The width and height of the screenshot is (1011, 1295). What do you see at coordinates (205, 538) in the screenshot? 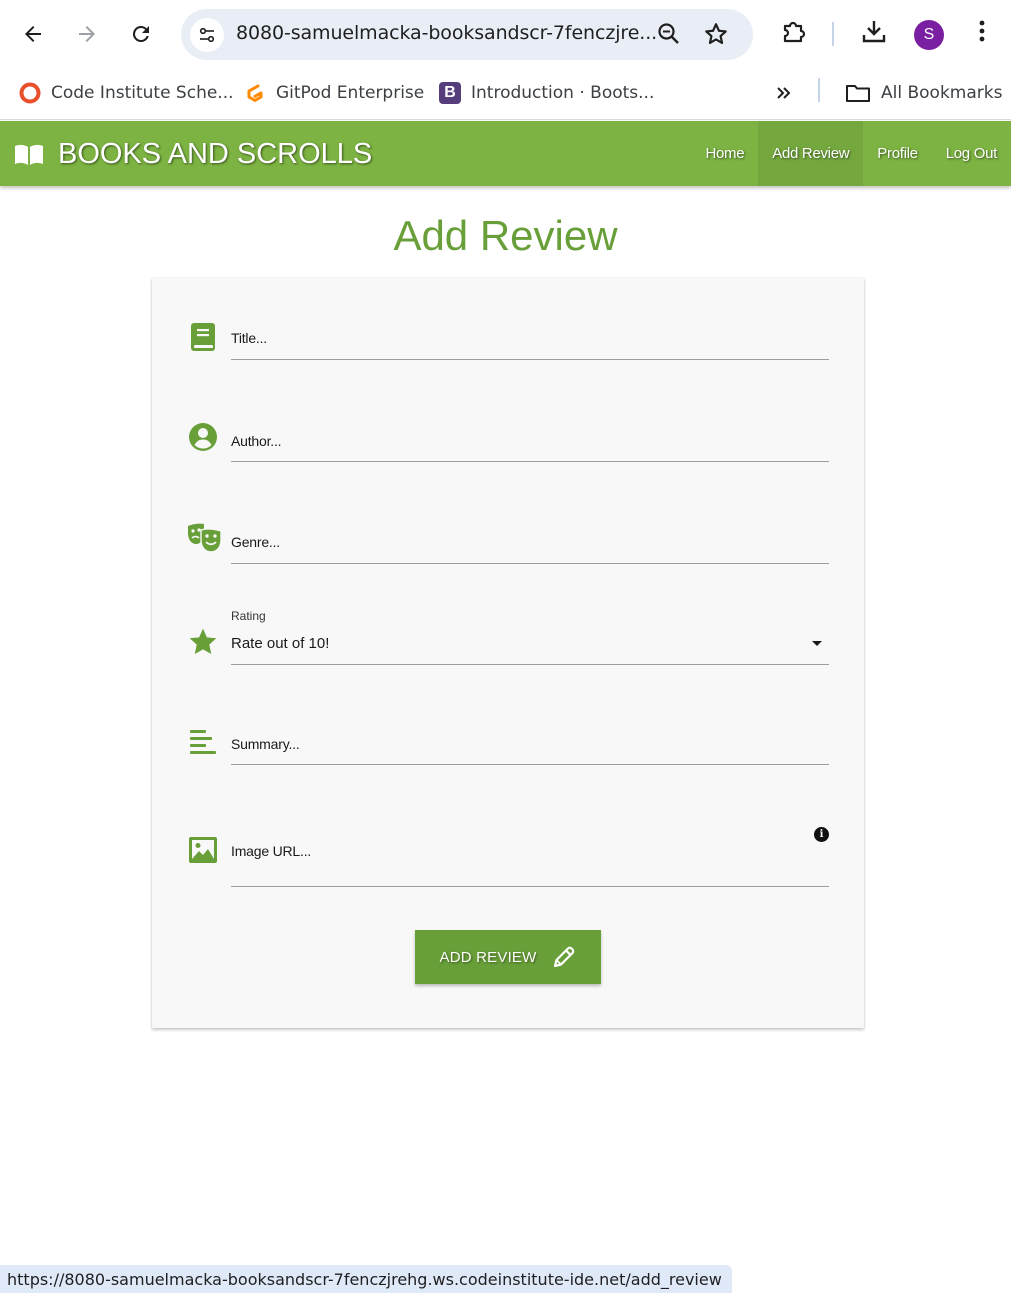
I see `theater-masks-icon` at bounding box center [205, 538].